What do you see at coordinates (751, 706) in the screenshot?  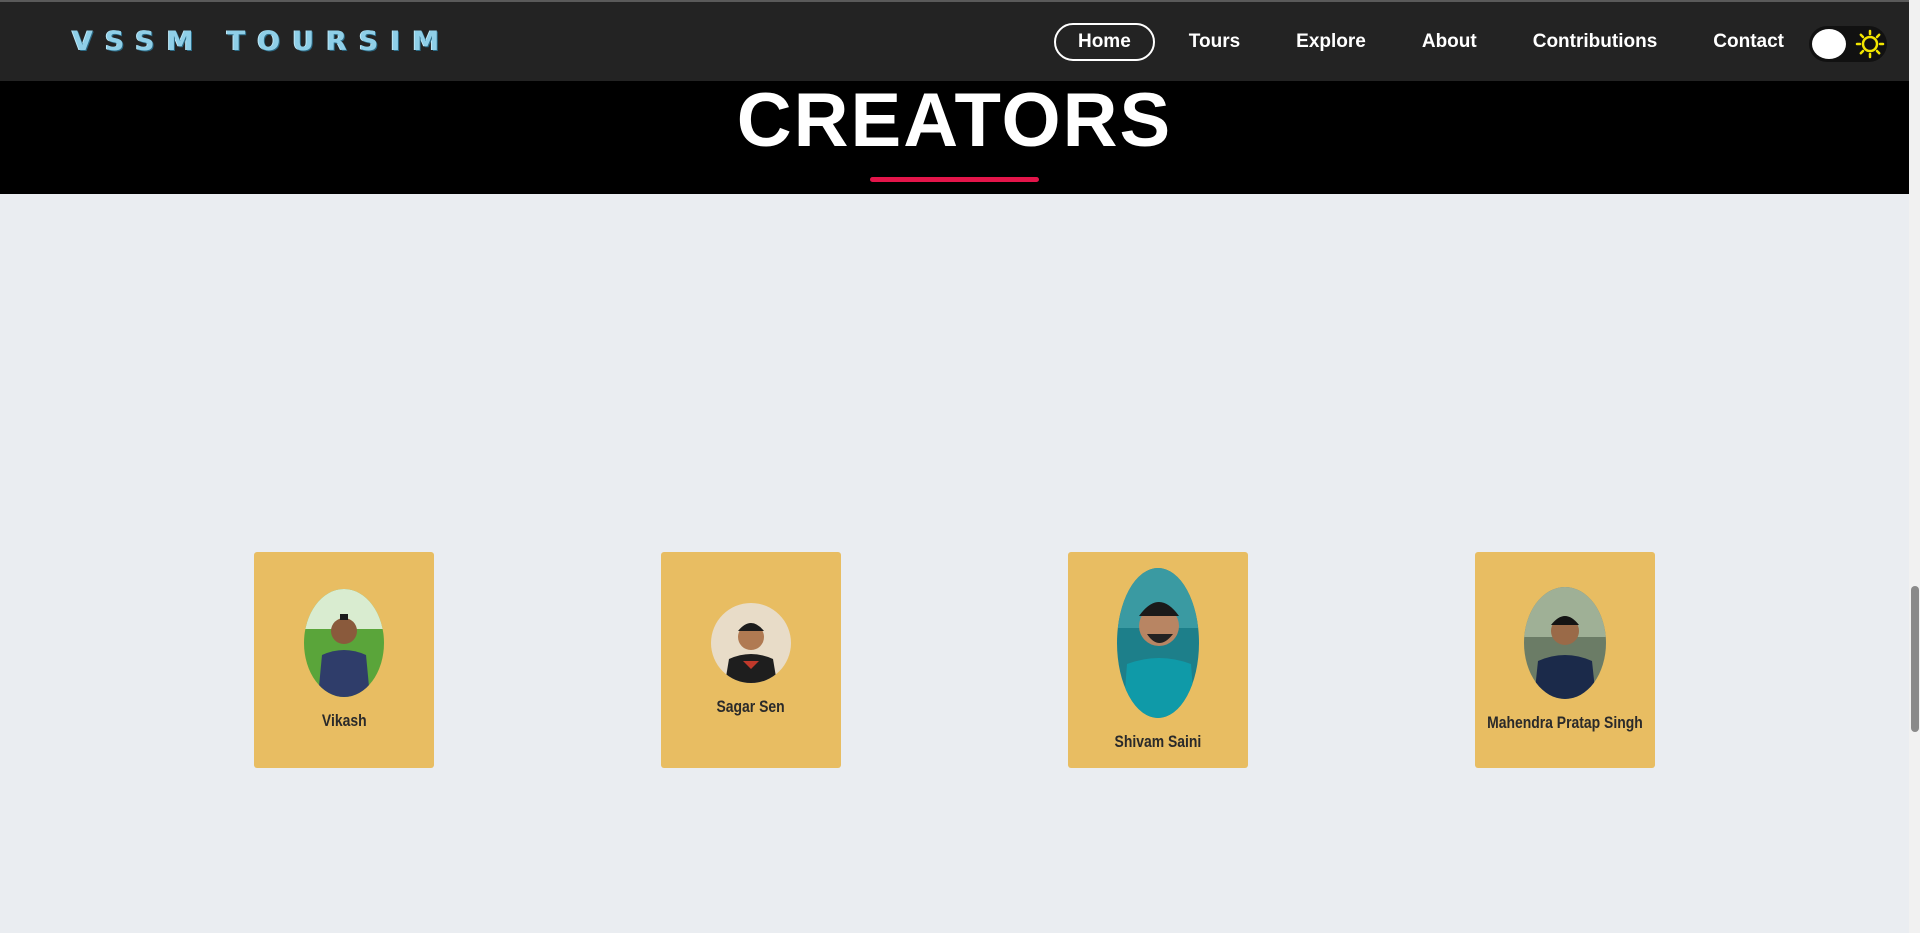 I see `creator-name: Sagar Sen` at bounding box center [751, 706].